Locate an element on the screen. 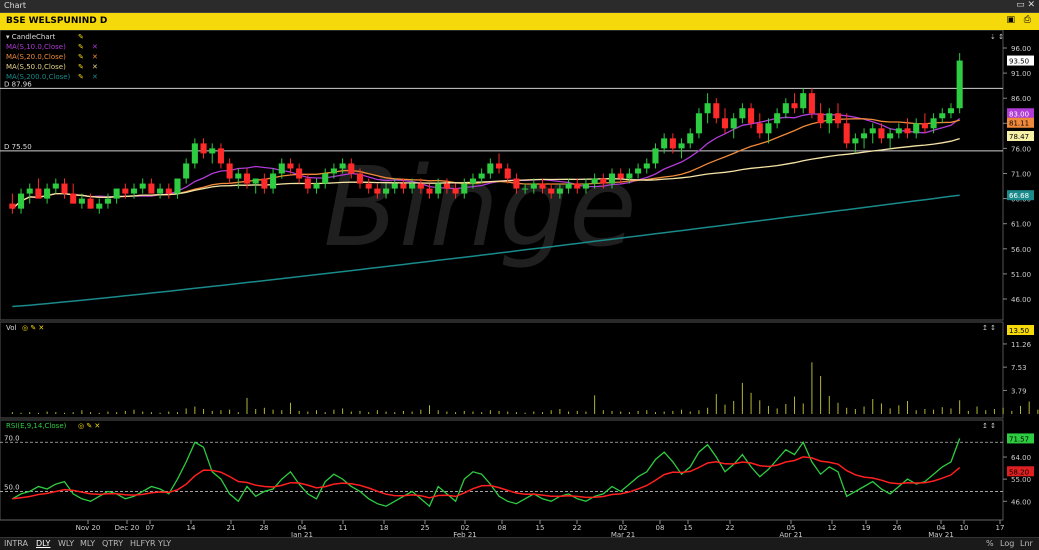 This screenshot has height=550, width=1039. x-tick-label: 12 is located at coordinates (832, 528).